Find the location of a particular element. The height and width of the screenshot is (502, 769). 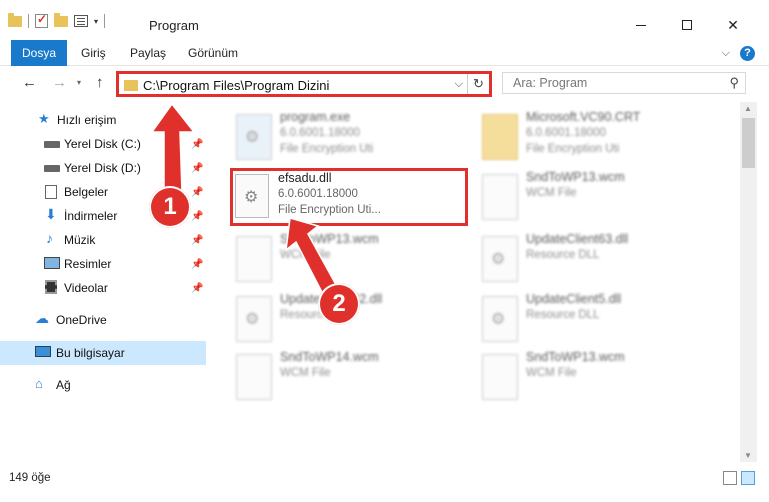

sidebar-item-network: ⌂ Ağ is located at coordinates (103, 385).